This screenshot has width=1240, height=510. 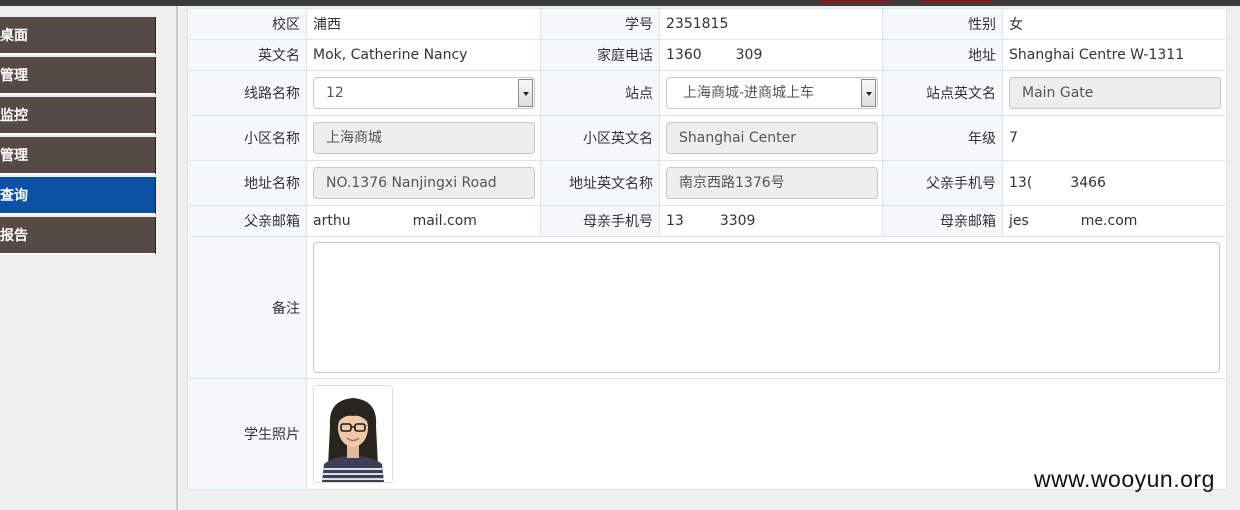 I want to click on address-name-field: NO.1376 Nanjingxi Road, so click(x=424, y=183).